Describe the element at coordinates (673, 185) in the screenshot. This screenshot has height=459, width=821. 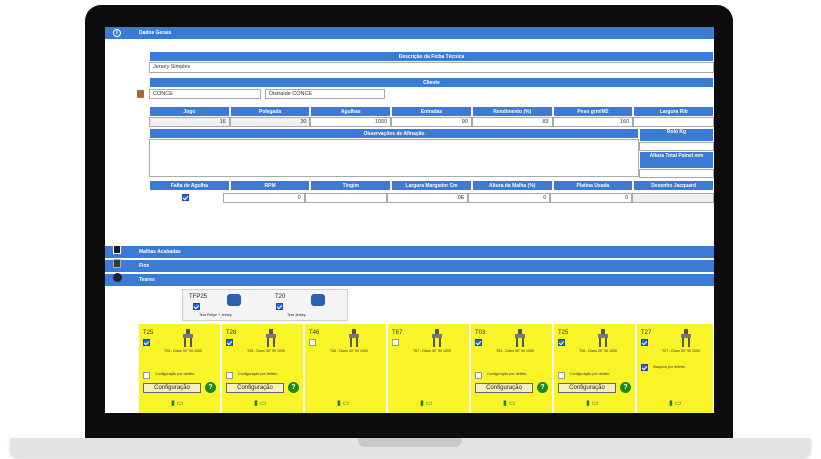
I see `extra-header: Desenho Jacquard` at that location.